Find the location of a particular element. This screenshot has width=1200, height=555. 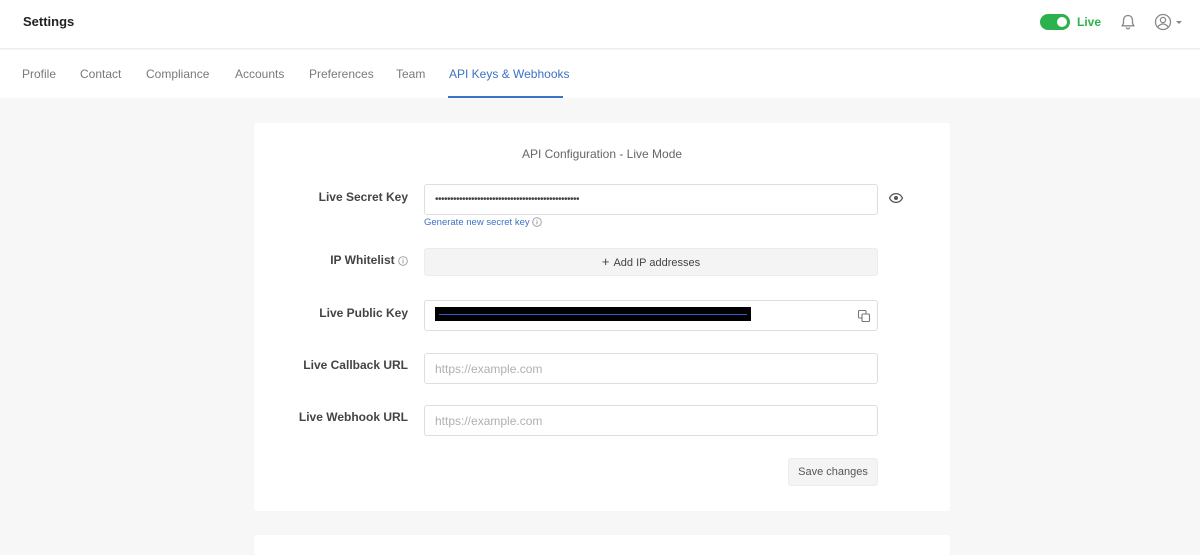

add-ip-addresses-button: + Add IP addresses is located at coordinates (651, 262).